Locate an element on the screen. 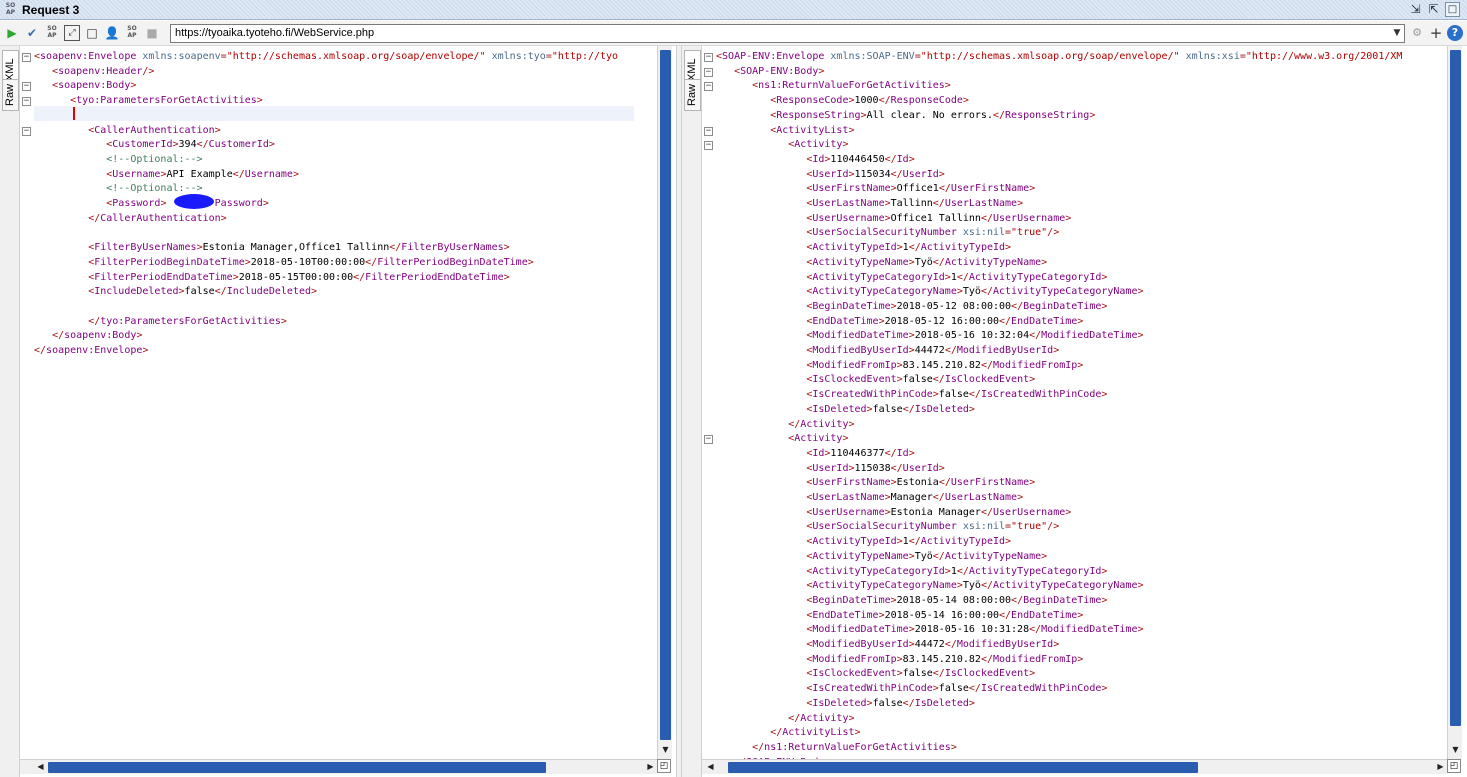 Image resolution: width=1467 pixels, height=777 pixels. response-vertical-thumb is located at coordinates (1455, 388).